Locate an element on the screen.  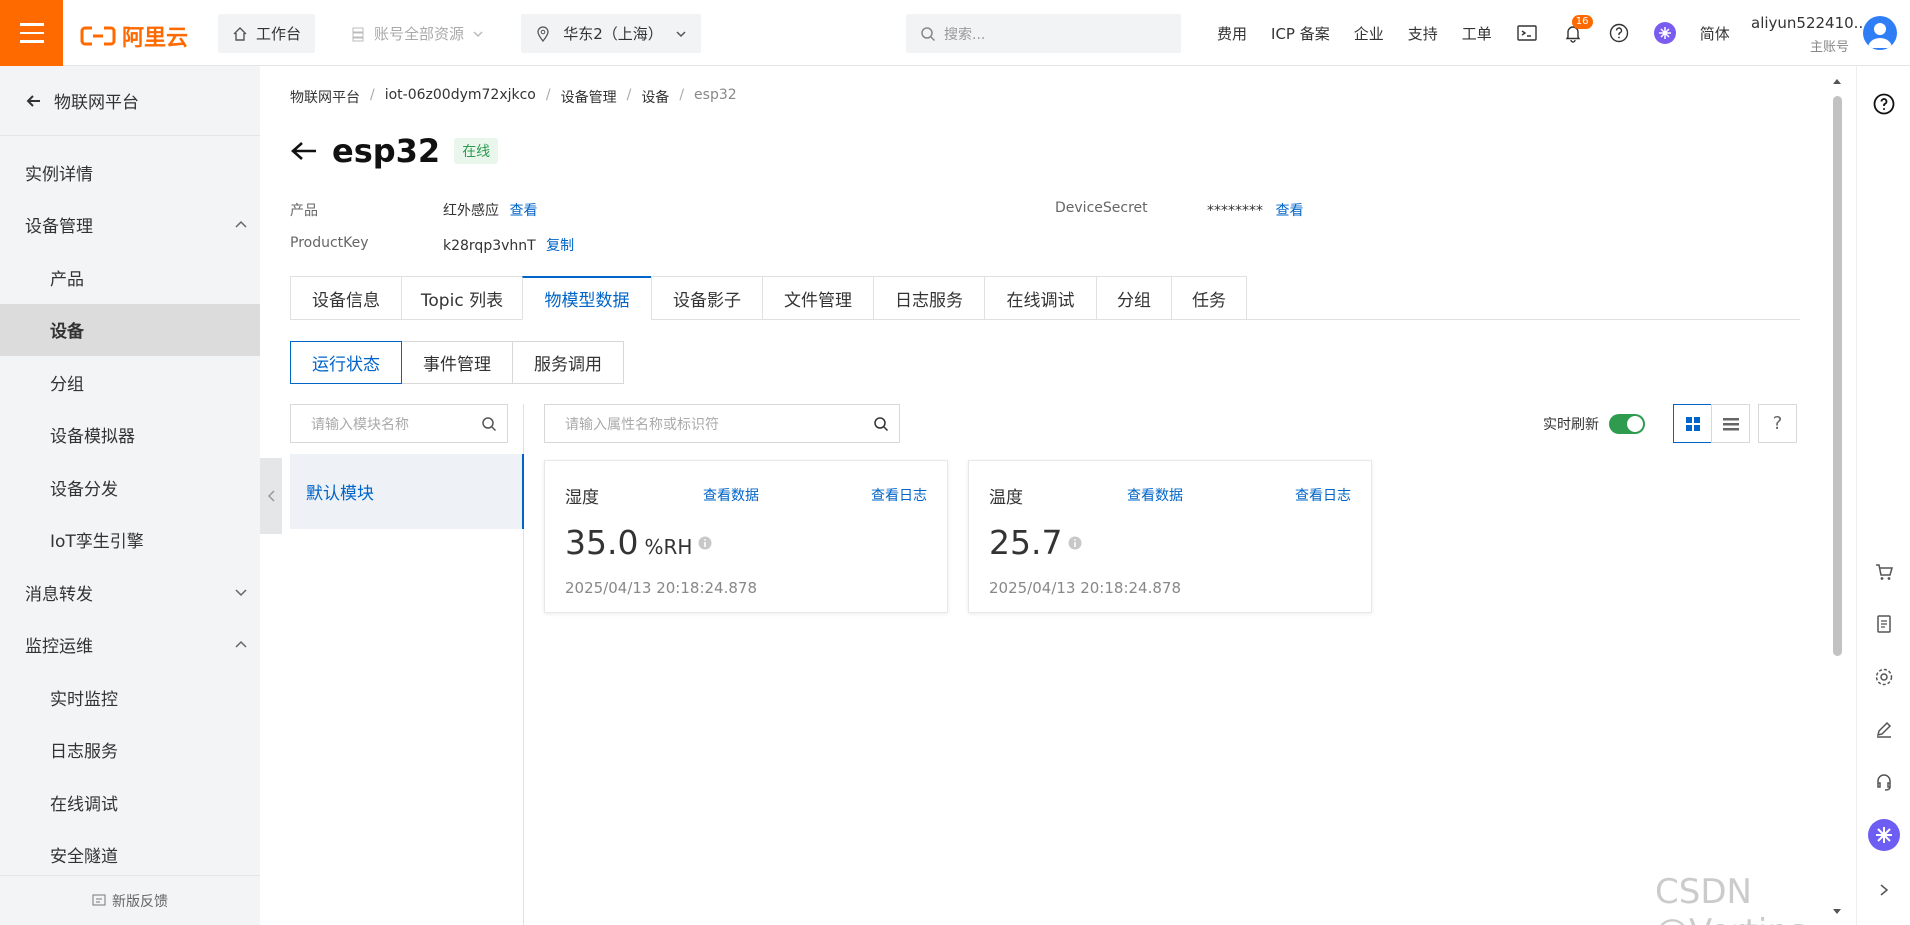
subtab-running-status: 运行状态 is located at coordinates (346, 362).